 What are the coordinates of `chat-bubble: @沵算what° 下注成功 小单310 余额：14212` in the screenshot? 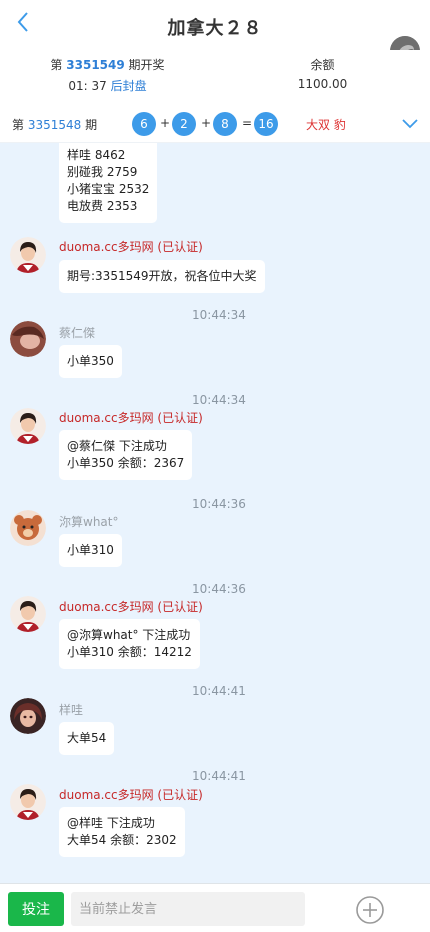 It's located at (129, 644).